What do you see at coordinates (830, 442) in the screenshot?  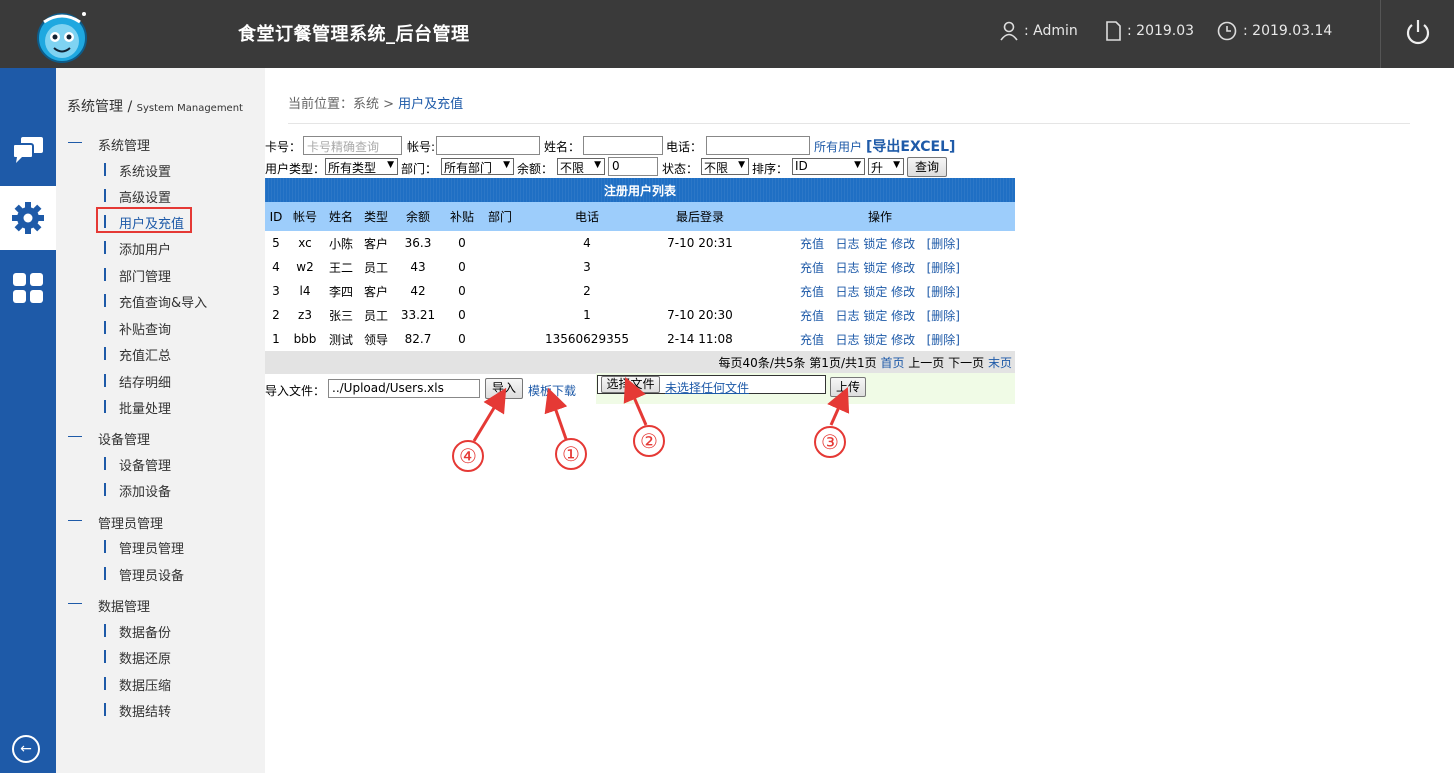 I see `annotation-3: ③` at bounding box center [830, 442].